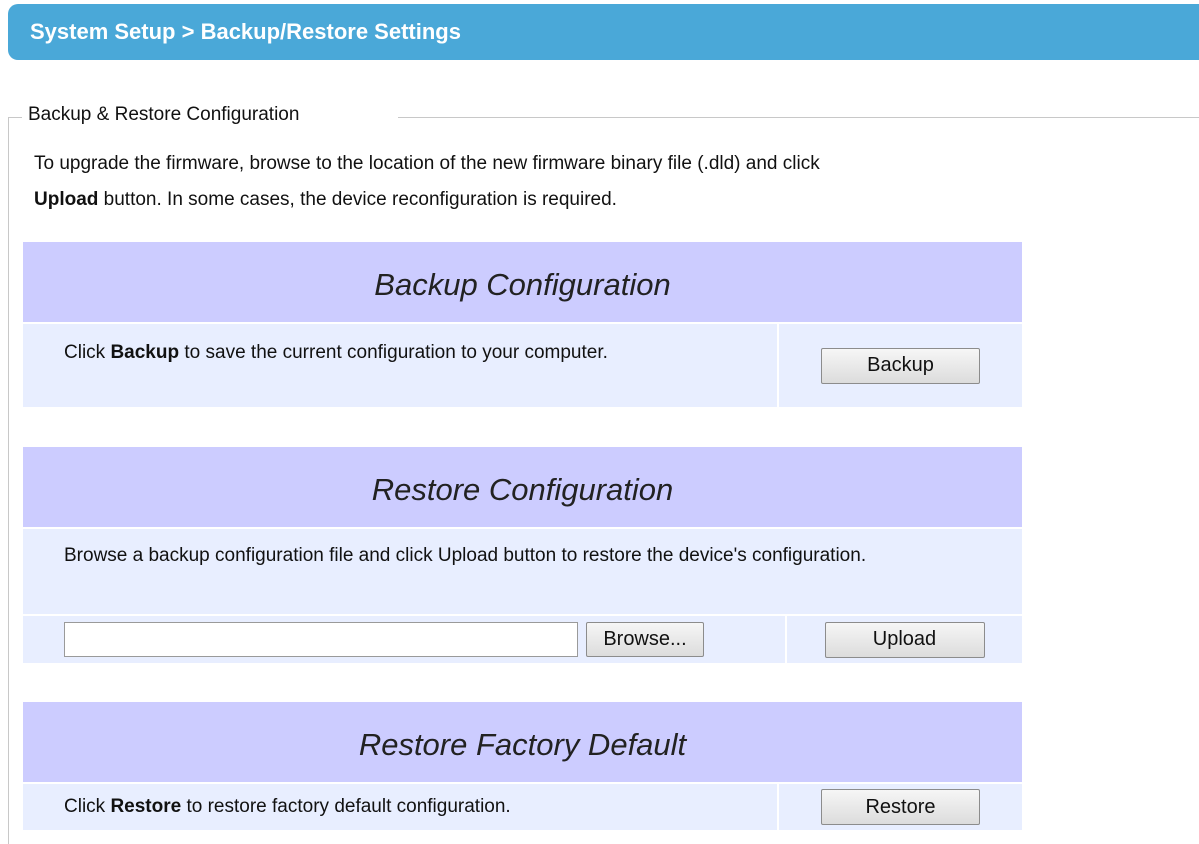 This screenshot has height=844, width=1199. I want to click on restore-button-cell: Restore, so click(899, 807).